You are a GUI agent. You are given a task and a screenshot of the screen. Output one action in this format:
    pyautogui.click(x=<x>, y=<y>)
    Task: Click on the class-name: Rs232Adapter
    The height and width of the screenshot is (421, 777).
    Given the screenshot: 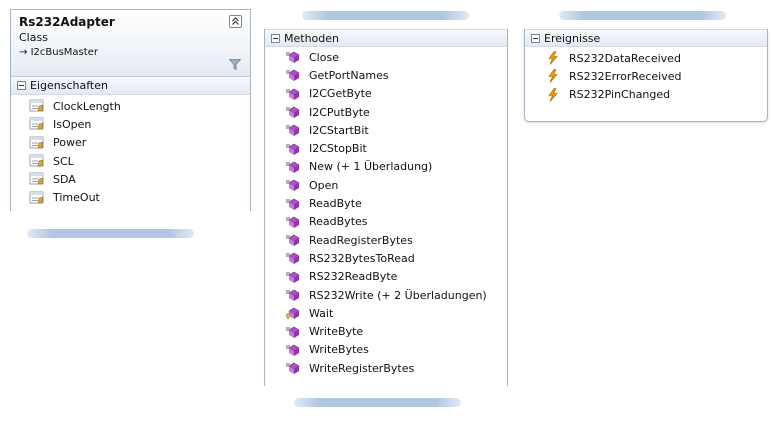 What is the action you would take?
    pyautogui.click(x=67, y=22)
    